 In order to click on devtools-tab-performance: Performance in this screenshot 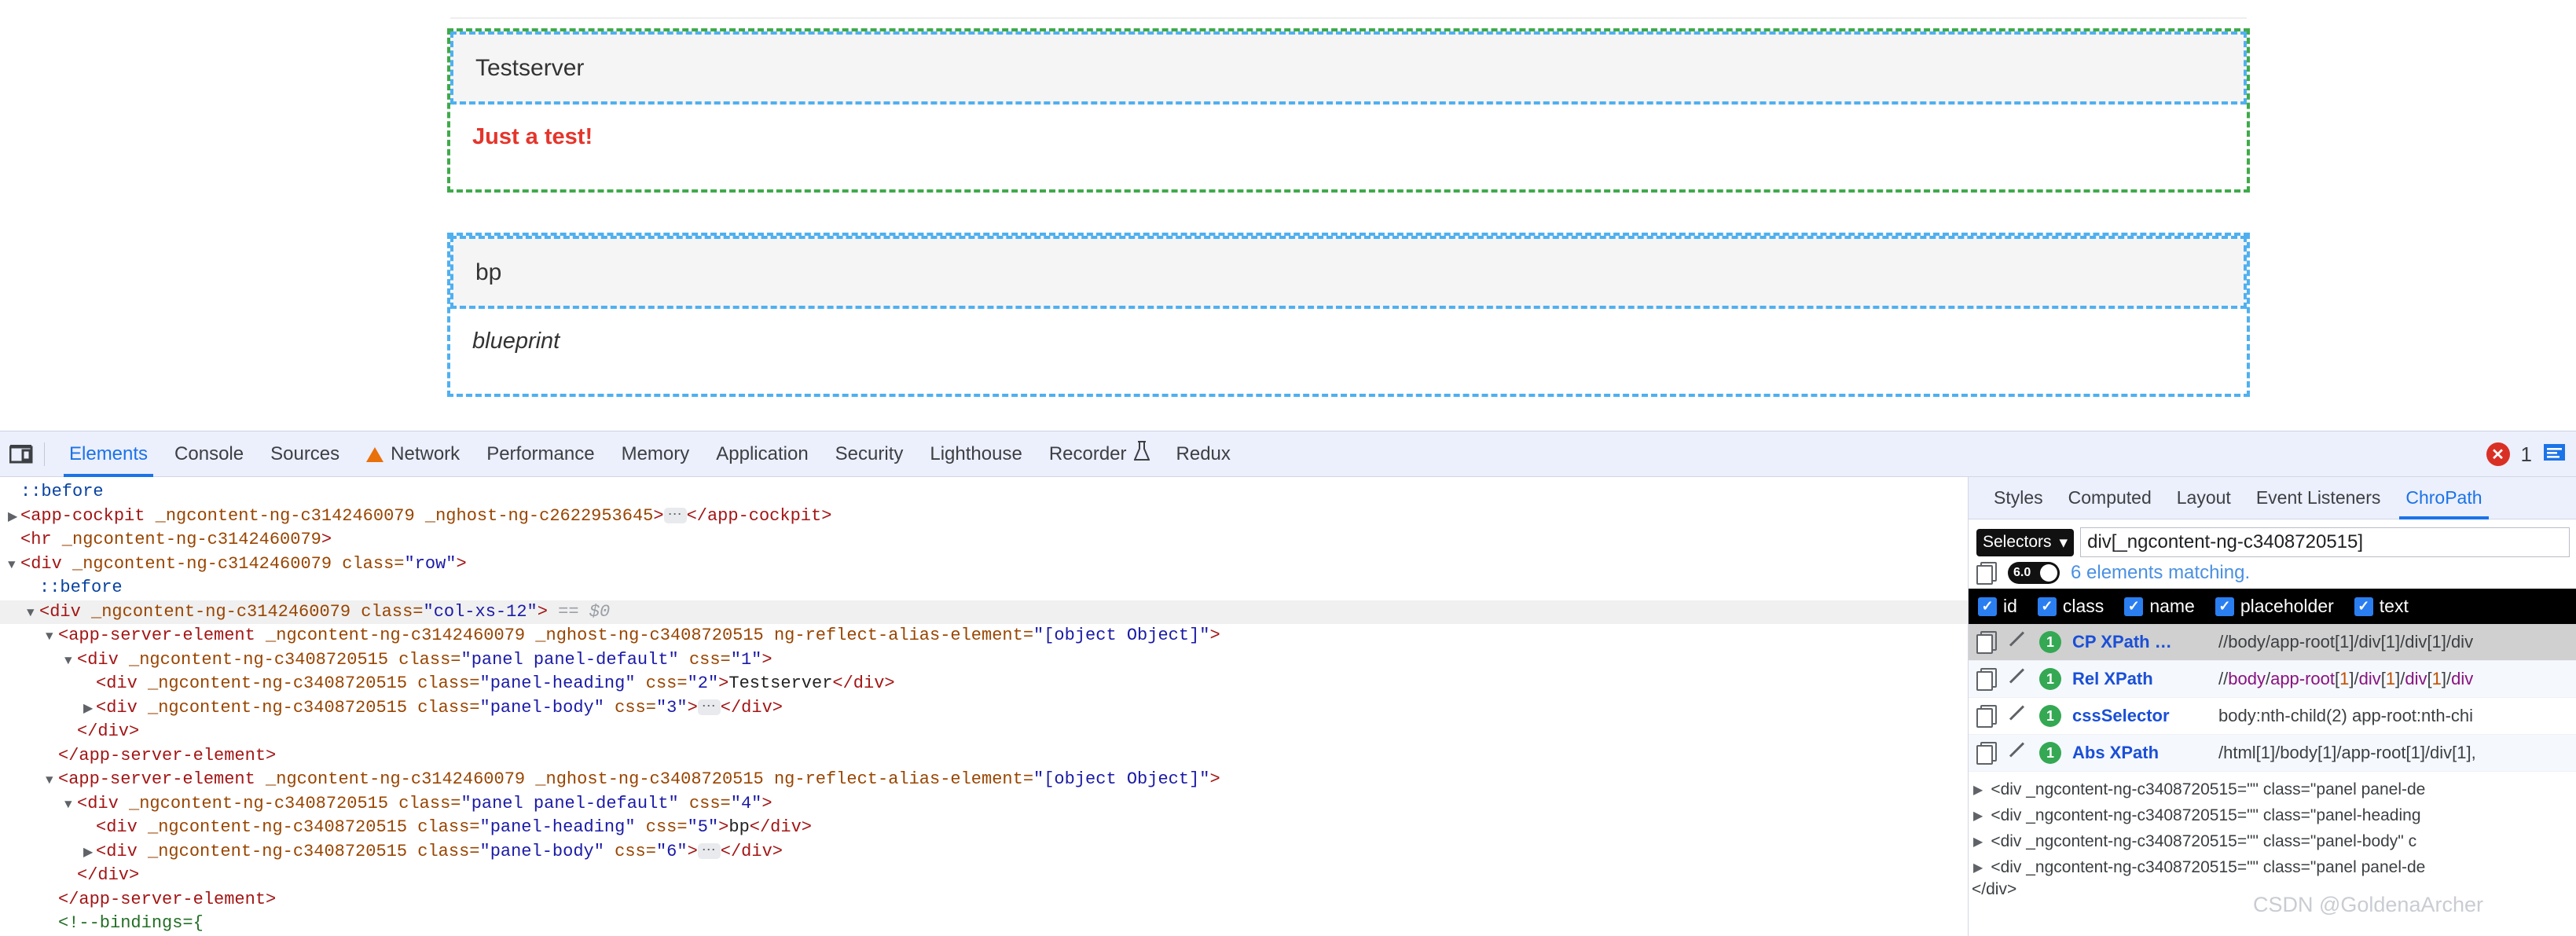, I will do `click(540, 454)`.